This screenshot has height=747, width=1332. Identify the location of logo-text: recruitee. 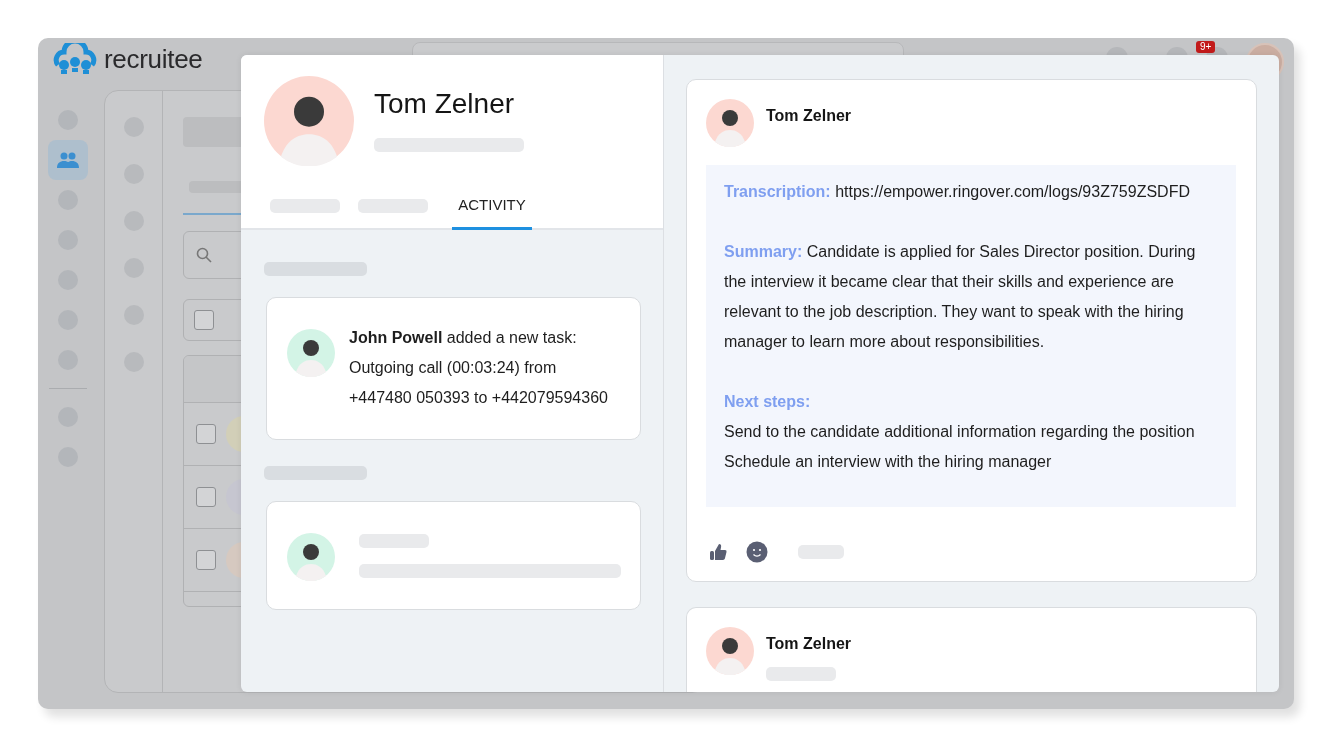
(153, 59).